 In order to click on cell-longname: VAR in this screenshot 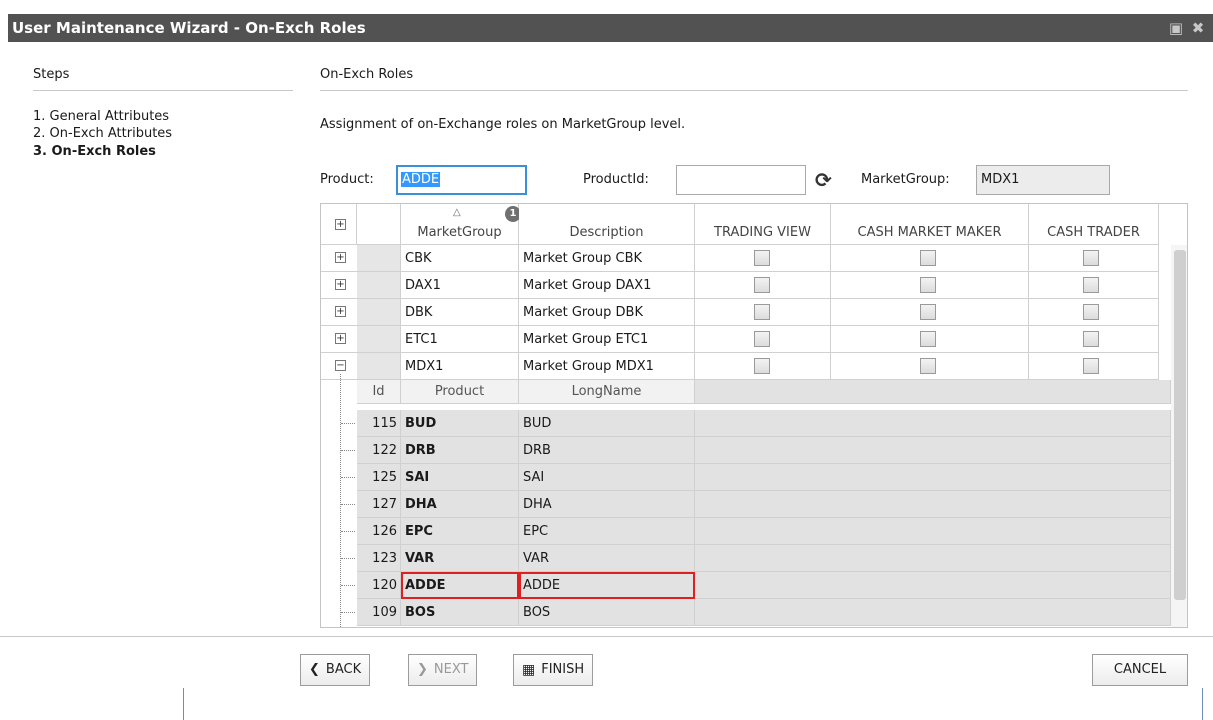, I will do `click(607, 558)`.